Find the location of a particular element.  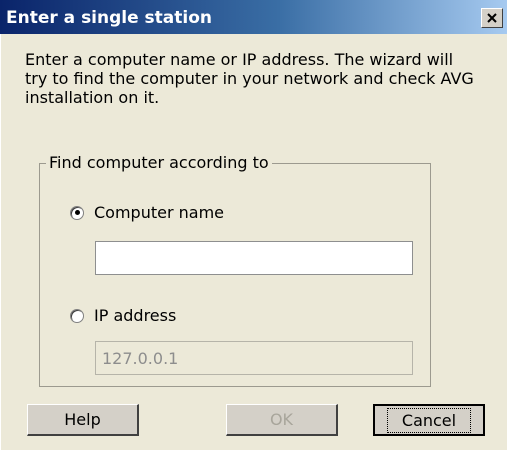

help-button: Help is located at coordinates (83, 420).